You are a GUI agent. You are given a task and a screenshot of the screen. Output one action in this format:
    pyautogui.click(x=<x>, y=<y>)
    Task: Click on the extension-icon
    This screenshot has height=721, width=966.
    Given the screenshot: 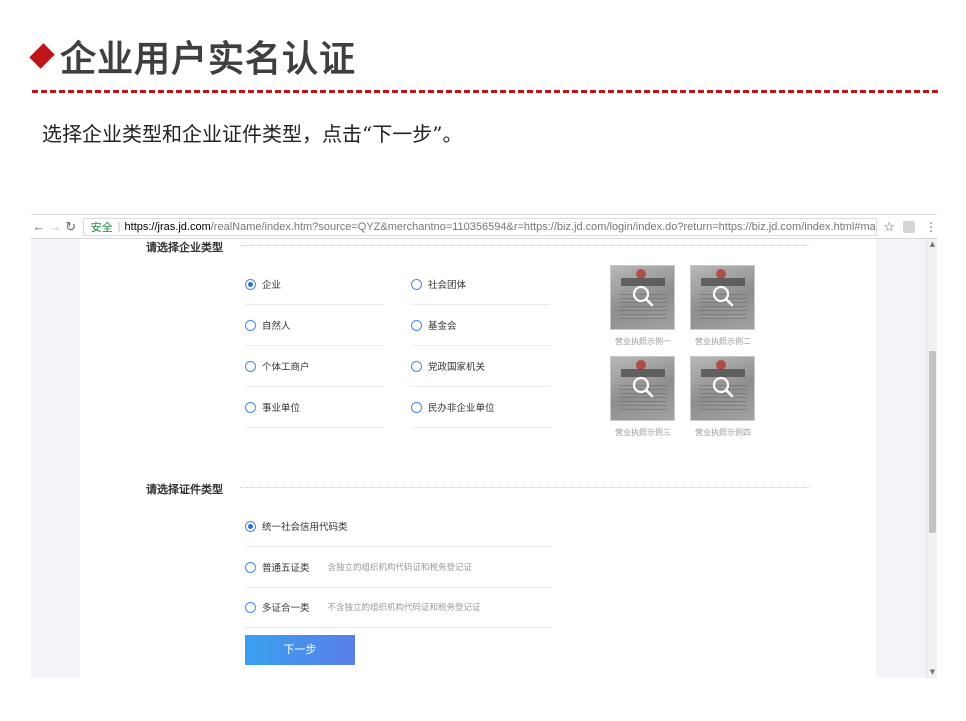 What is the action you would take?
    pyautogui.click(x=909, y=226)
    